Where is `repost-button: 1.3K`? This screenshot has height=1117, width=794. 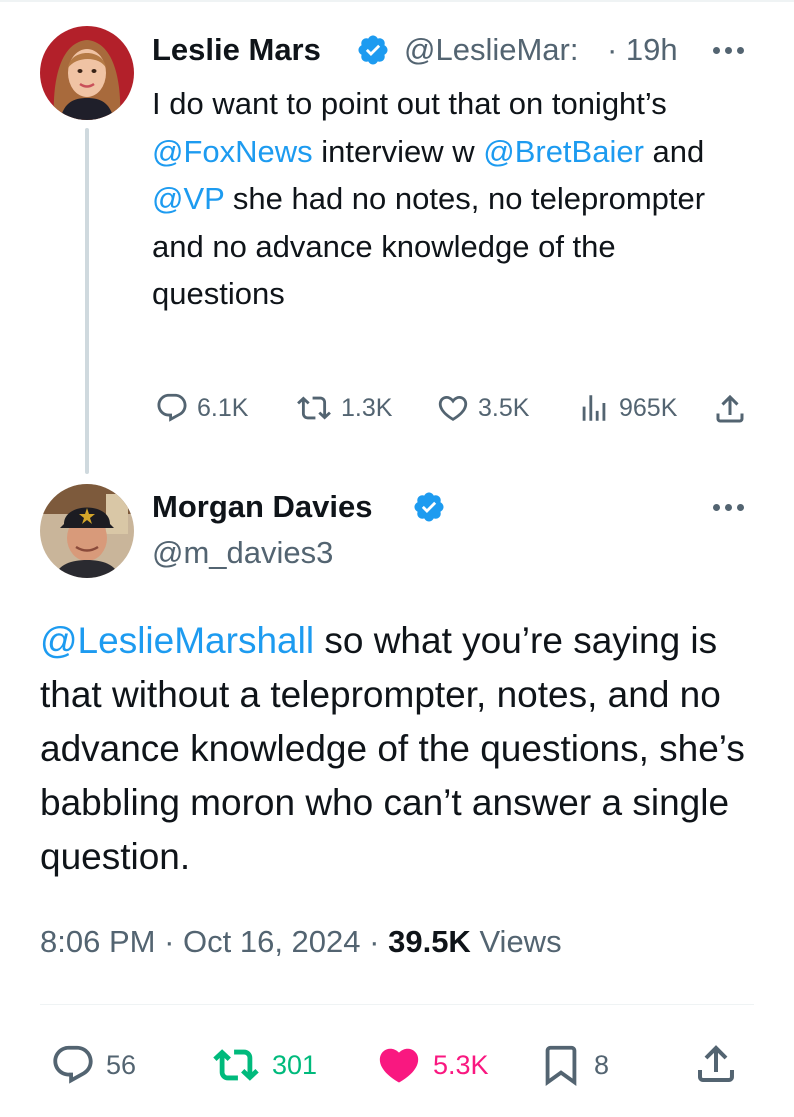 repost-button: 1.3K is located at coordinates (343, 408).